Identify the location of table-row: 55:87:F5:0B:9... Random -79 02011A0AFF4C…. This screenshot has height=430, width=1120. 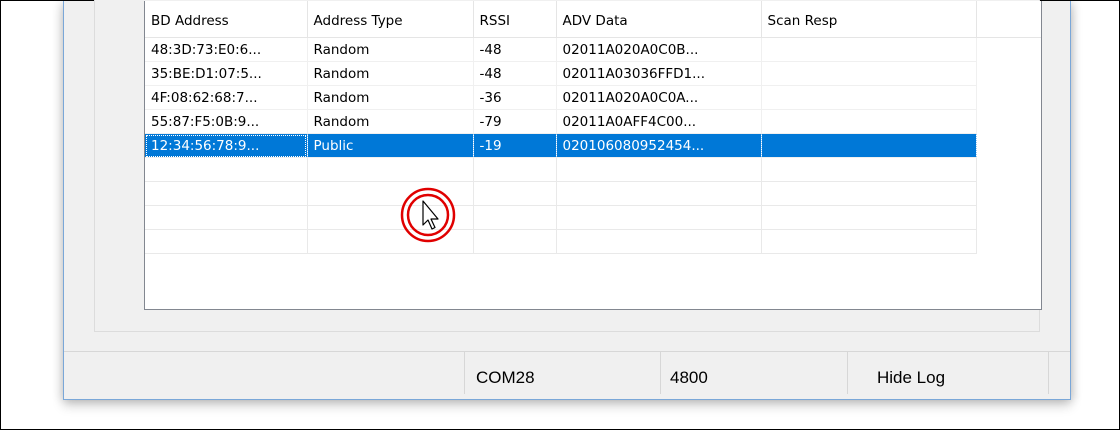
(561, 121).